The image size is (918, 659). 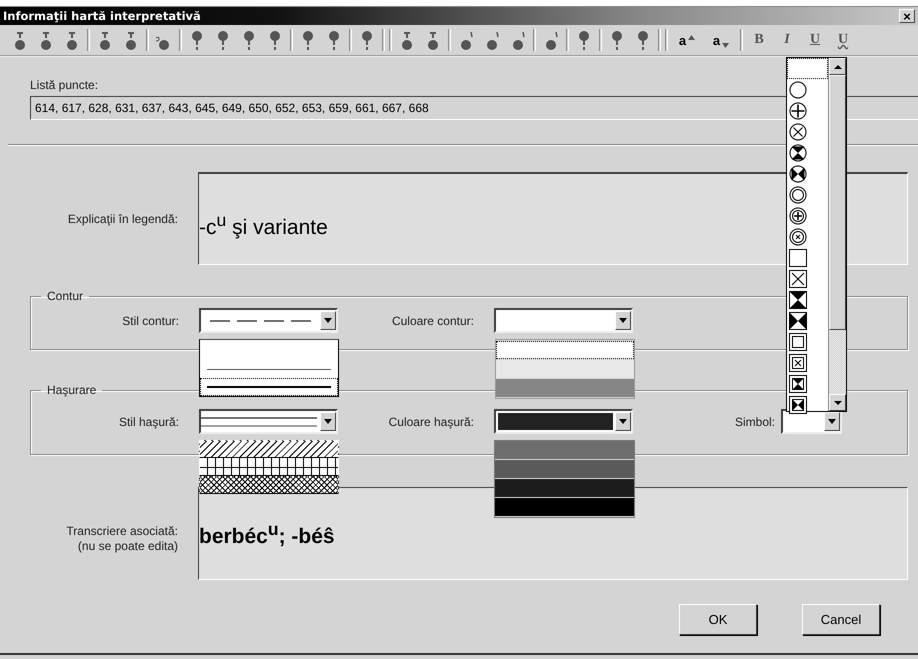 What do you see at coordinates (128, 546) in the screenshot?
I see `field-note: (nu se poate edita)` at bounding box center [128, 546].